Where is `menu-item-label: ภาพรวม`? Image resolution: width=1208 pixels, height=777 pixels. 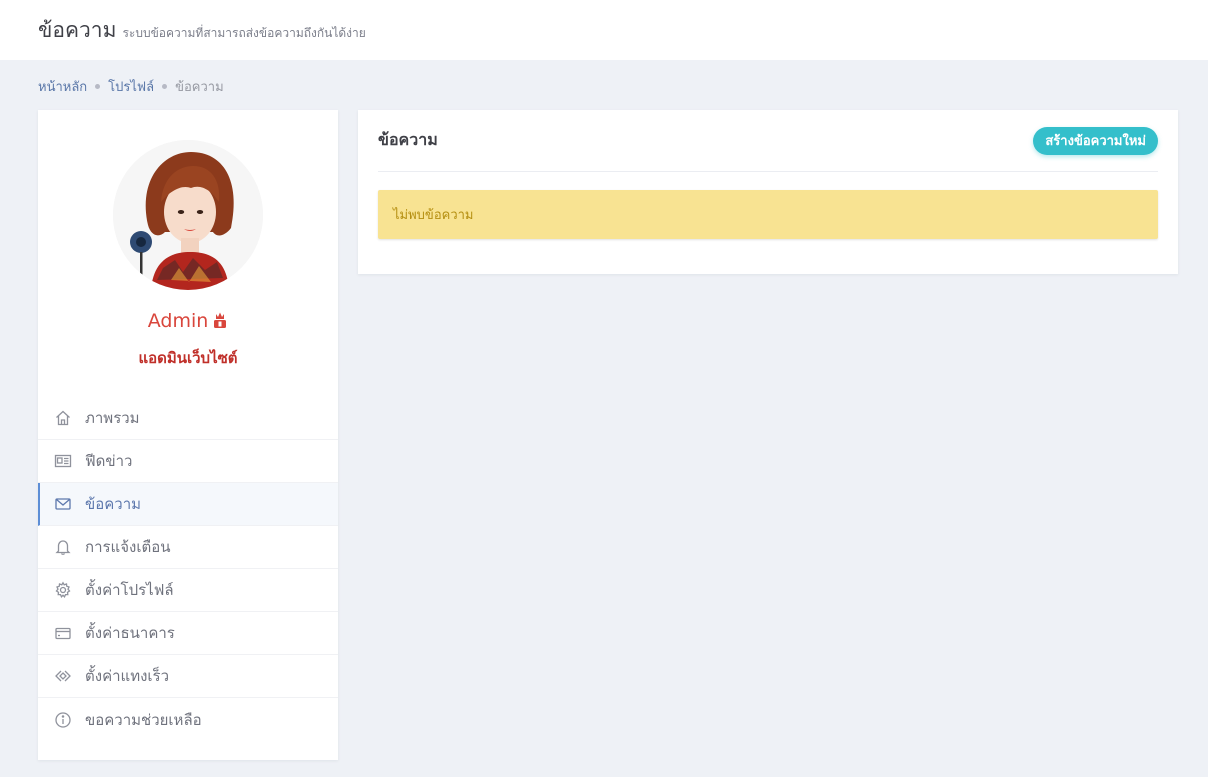
menu-item-label: ภาพรวม is located at coordinates (112, 418).